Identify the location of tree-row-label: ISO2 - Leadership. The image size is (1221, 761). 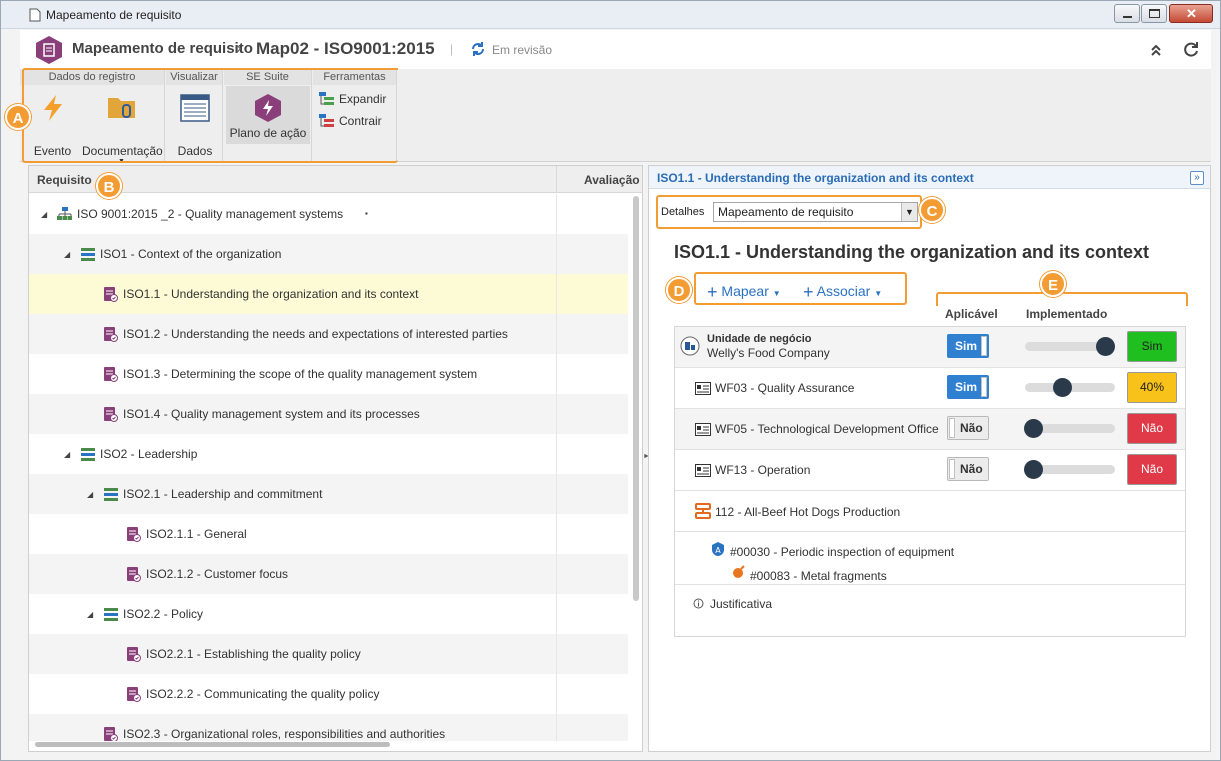
(149, 454).